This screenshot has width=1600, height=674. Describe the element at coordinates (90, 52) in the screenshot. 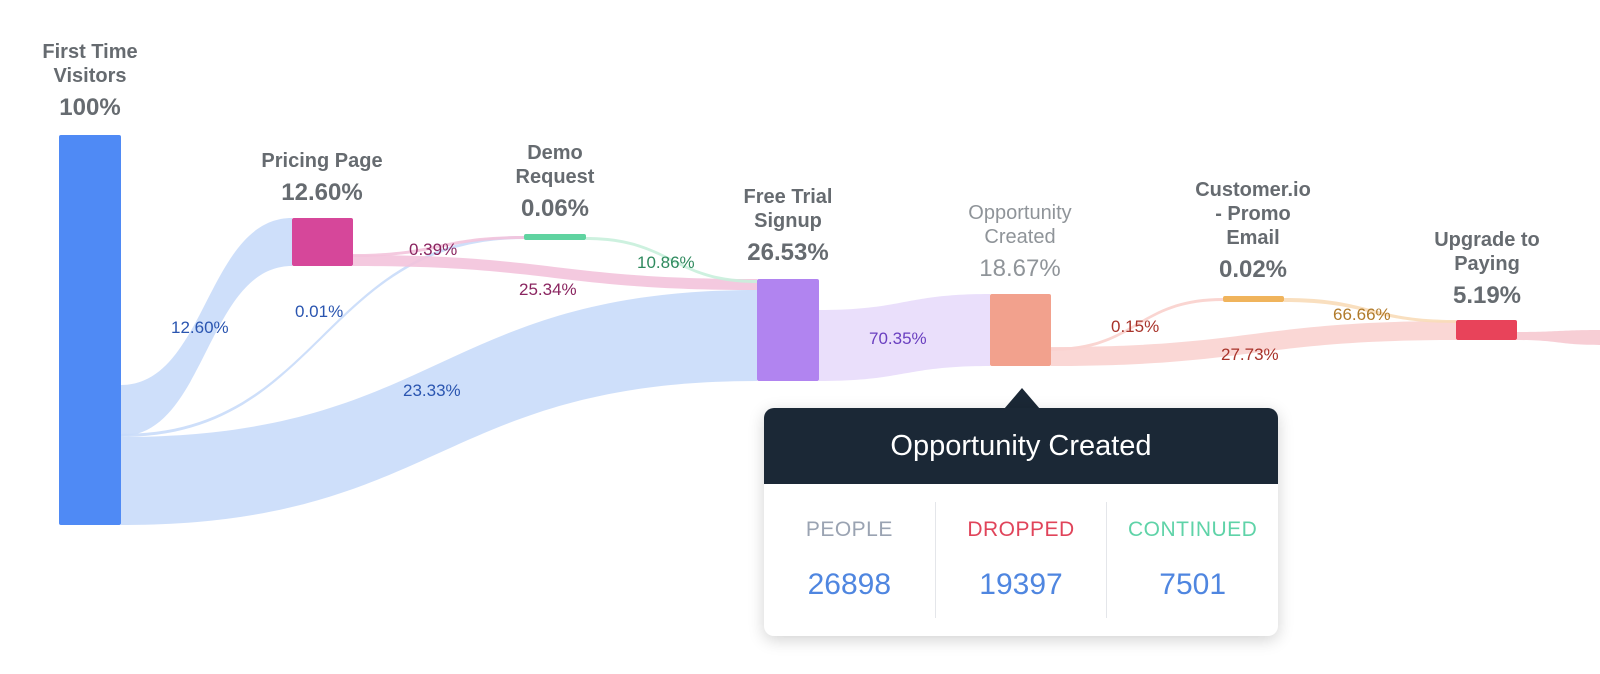

I see `label-line: First Time` at that location.